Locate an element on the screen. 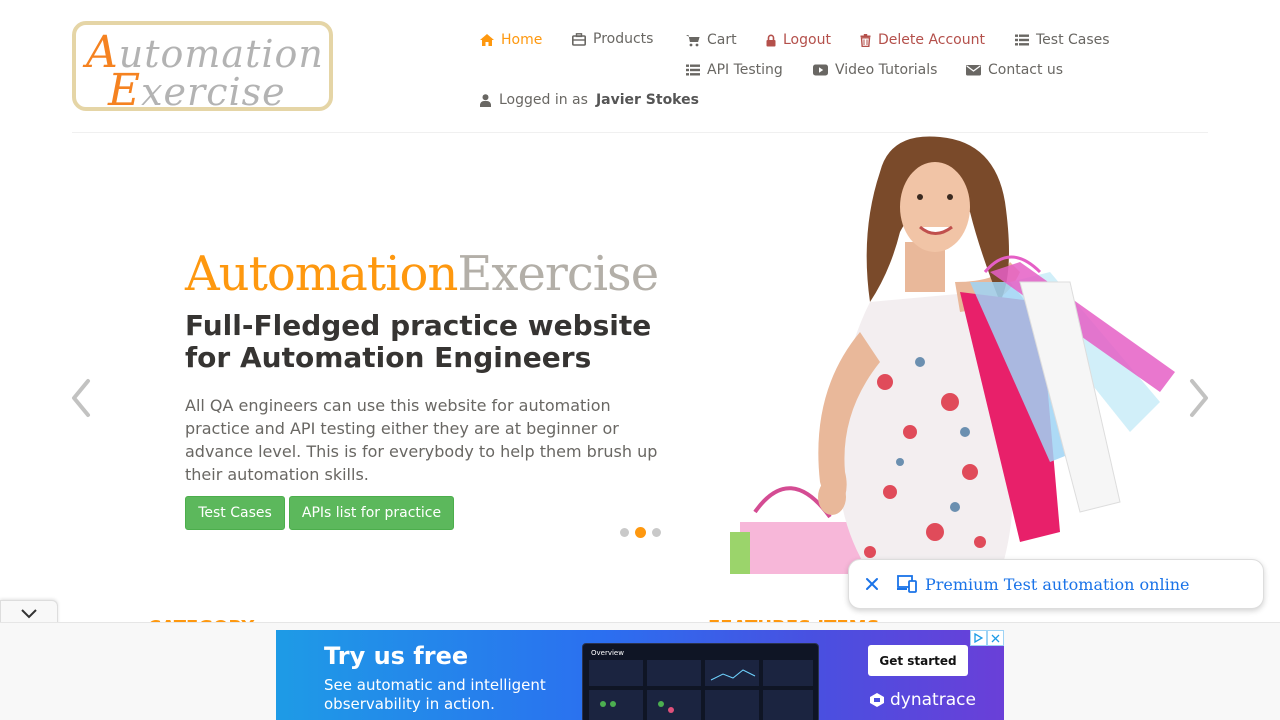 Image resolution: width=1280 pixels, height=720 pixels. dynatrace-logo-icon is located at coordinates (877, 700).